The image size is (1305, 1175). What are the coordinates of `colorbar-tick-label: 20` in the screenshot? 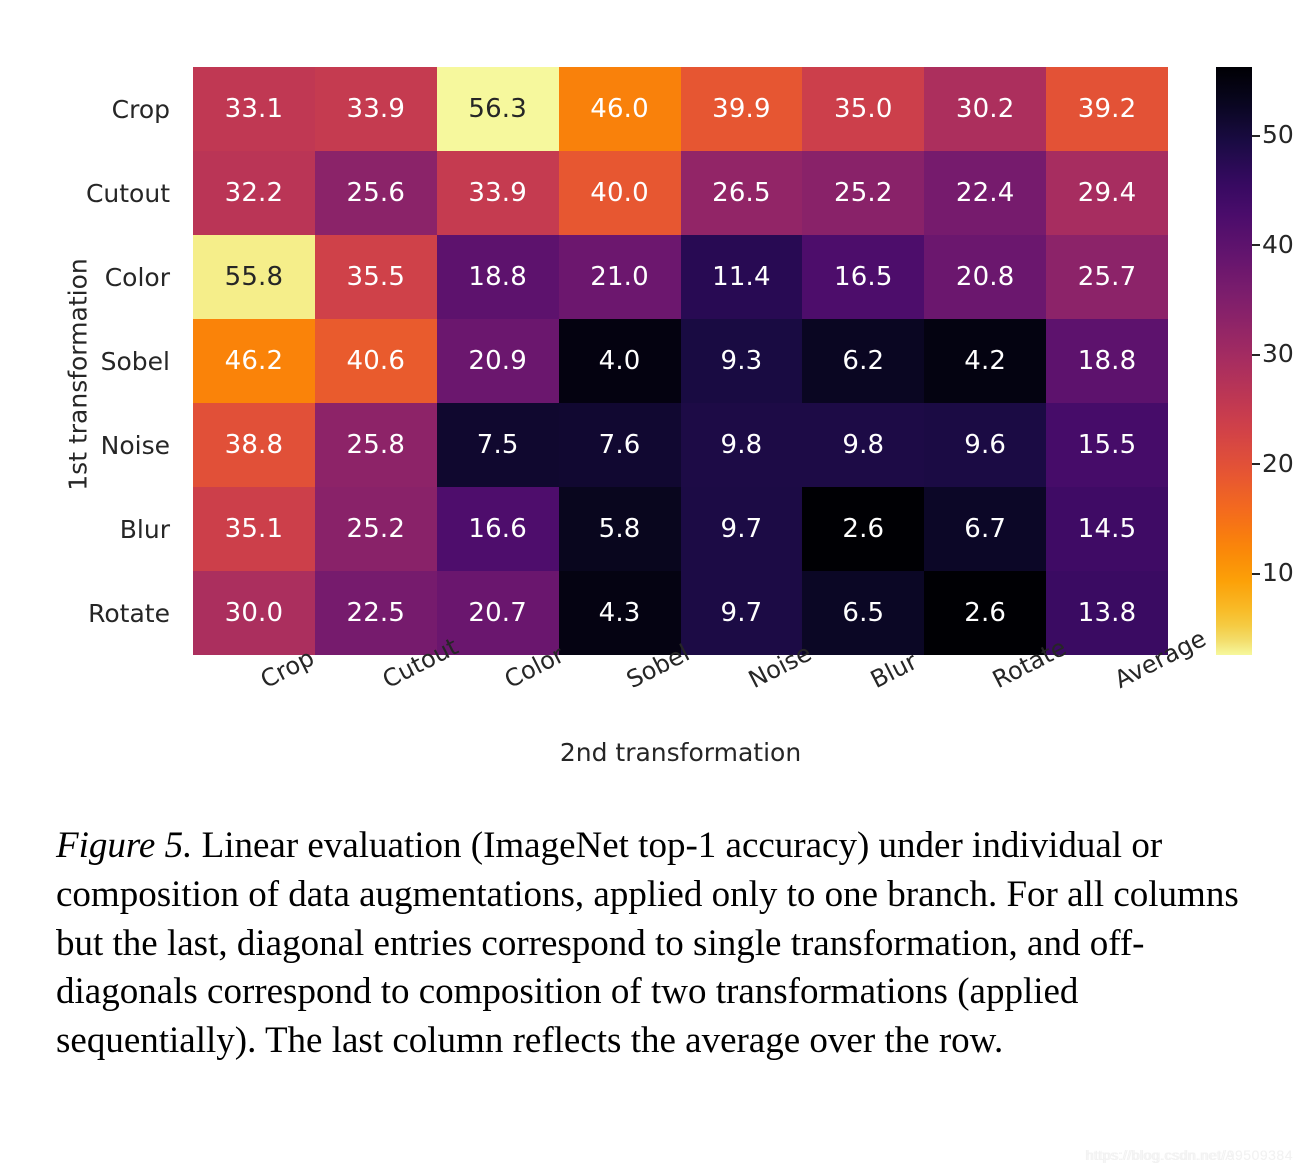 It's located at (1278, 463).